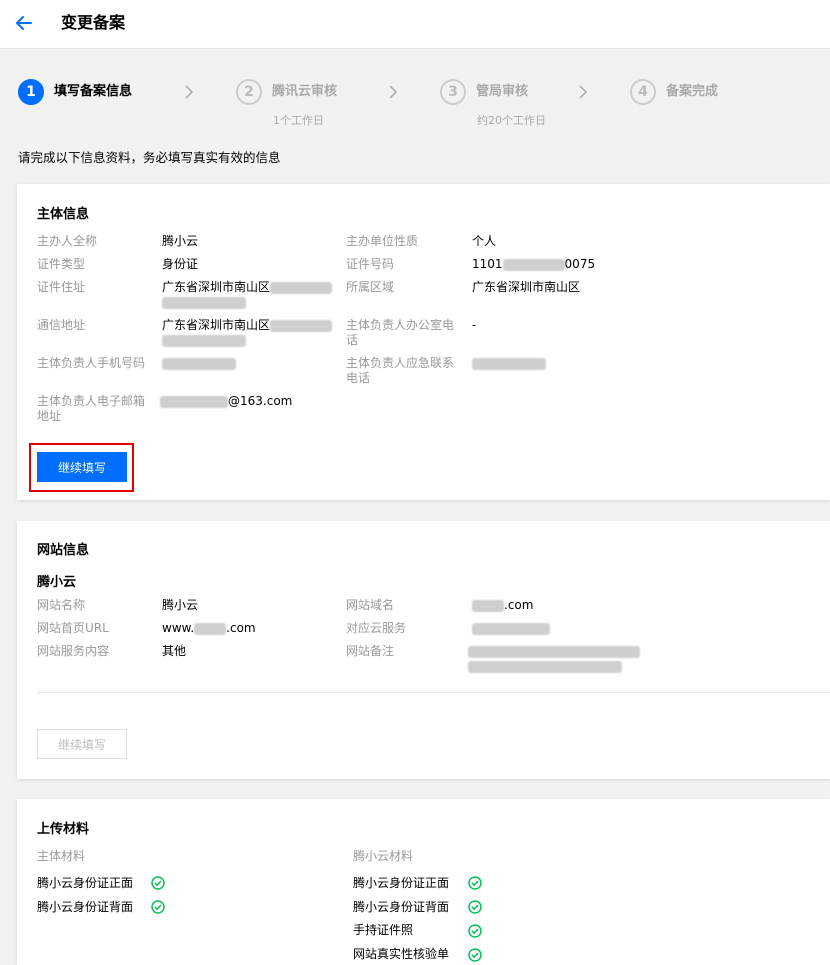  What do you see at coordinates (352, 340) in the screenshot?
I see `office-phone-label-line2: 话` at bounding box center [352, 340].